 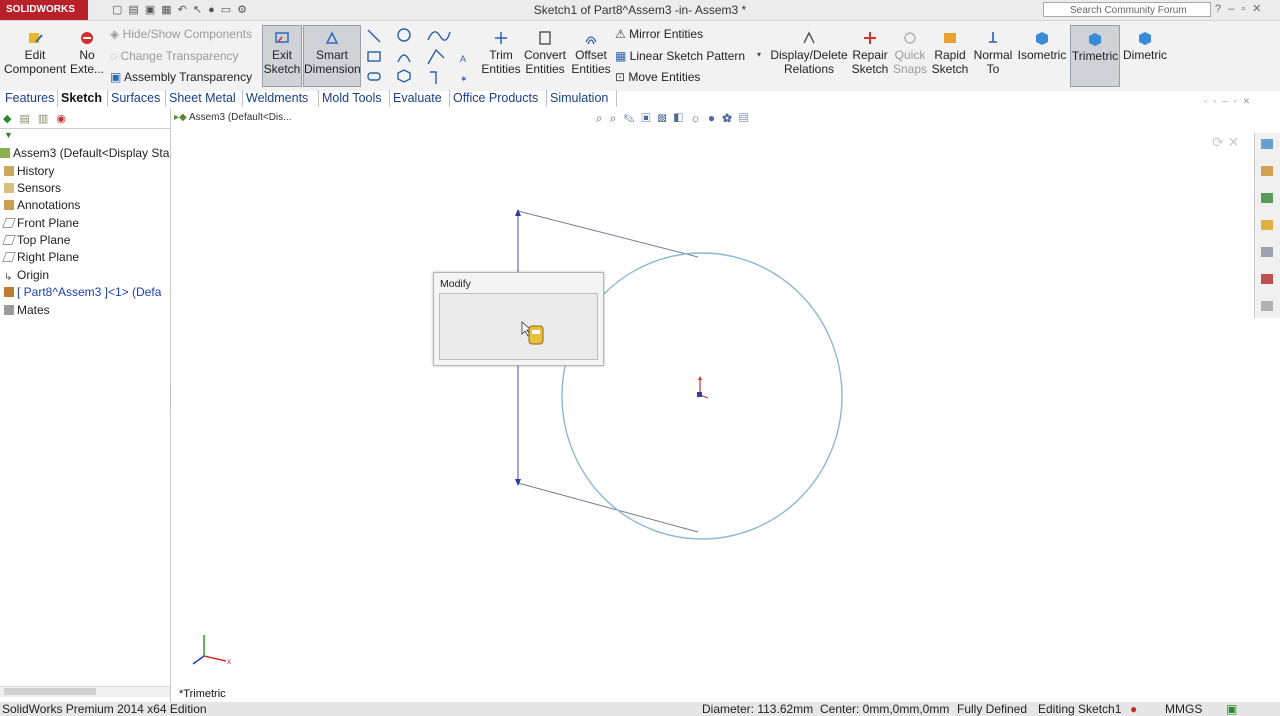 What do you see at coordinates (332, 56) in the screenshot?
I see `smart-dimension-button: Smart Dimension` at bounding box center [332, 56].